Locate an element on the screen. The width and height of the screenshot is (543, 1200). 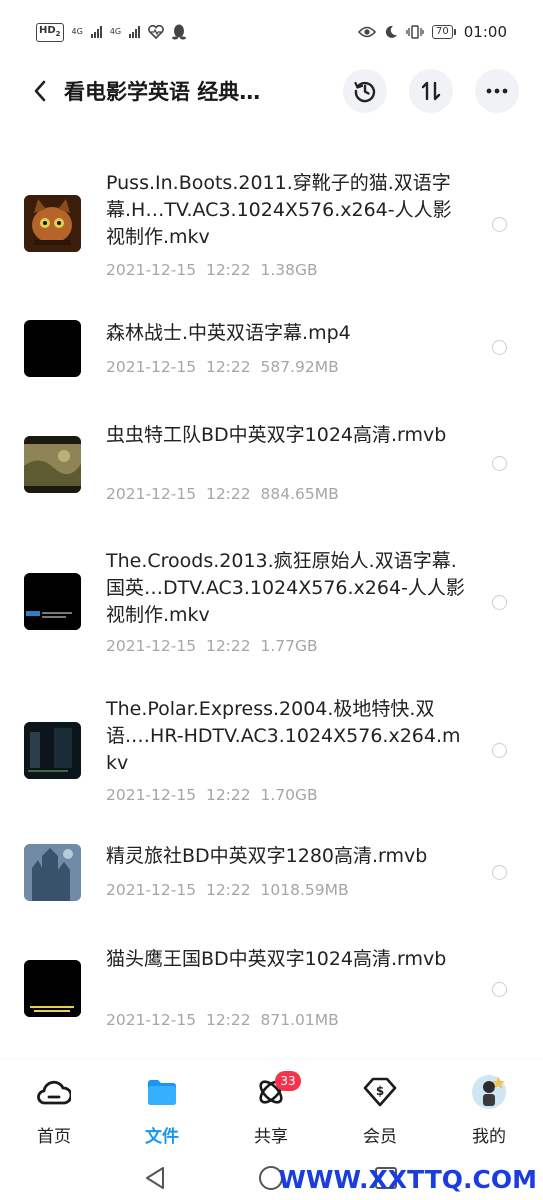
home-icon is located at coordinates (54, 1092).